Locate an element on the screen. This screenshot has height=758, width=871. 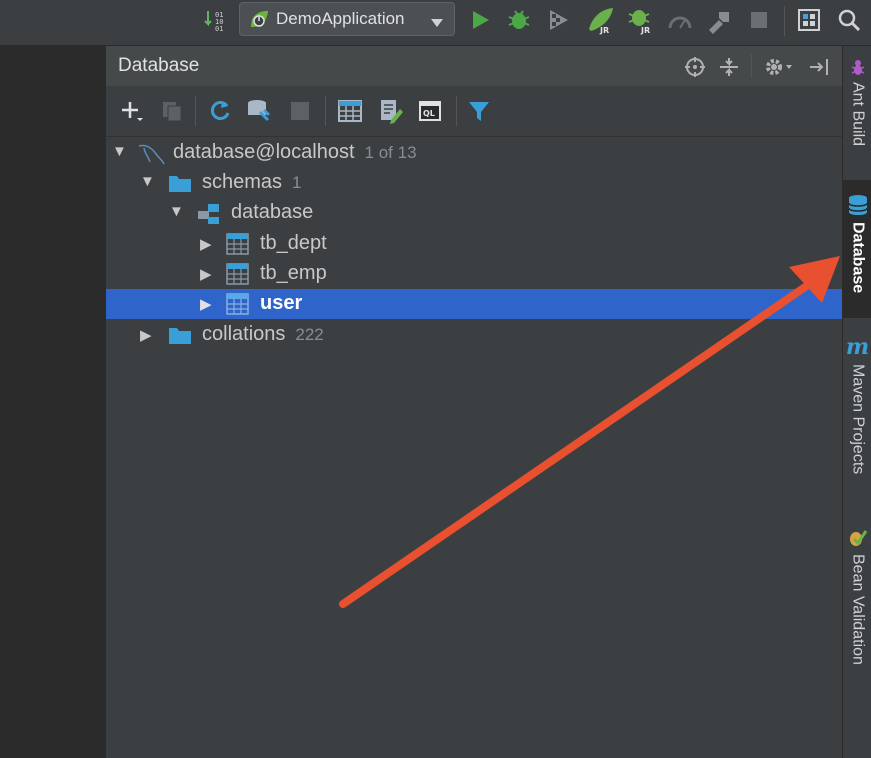
add-icon is located at coordinates (132, 113).